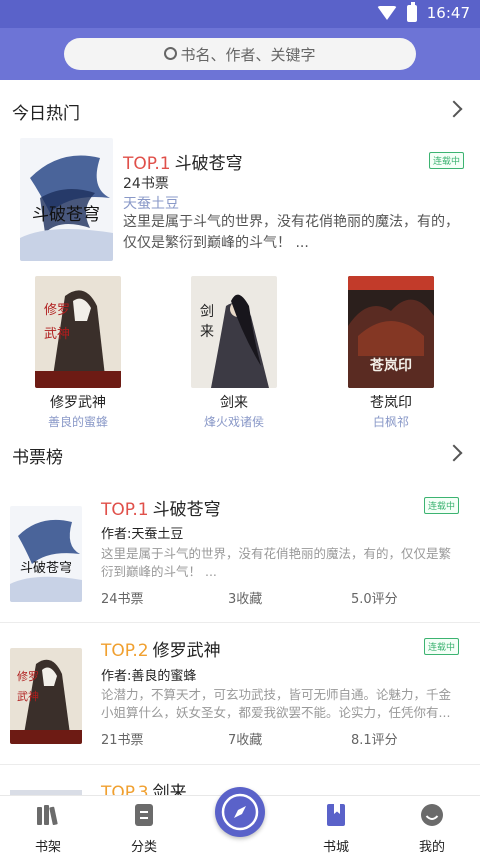  I want to click on nav-bookstore: 书城, so click(336, 828).